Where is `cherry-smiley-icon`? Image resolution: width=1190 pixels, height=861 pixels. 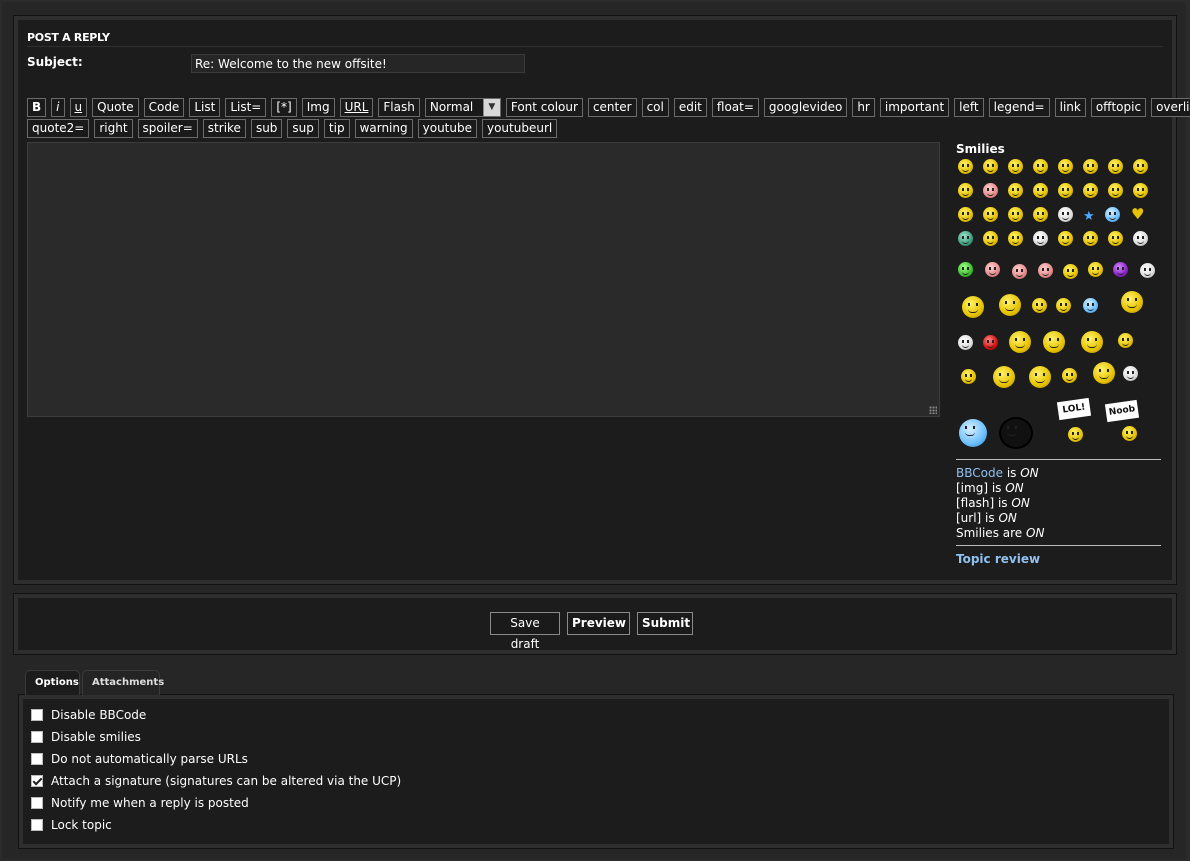 cherry-smiley-icon is located at coordinates (990, 342).